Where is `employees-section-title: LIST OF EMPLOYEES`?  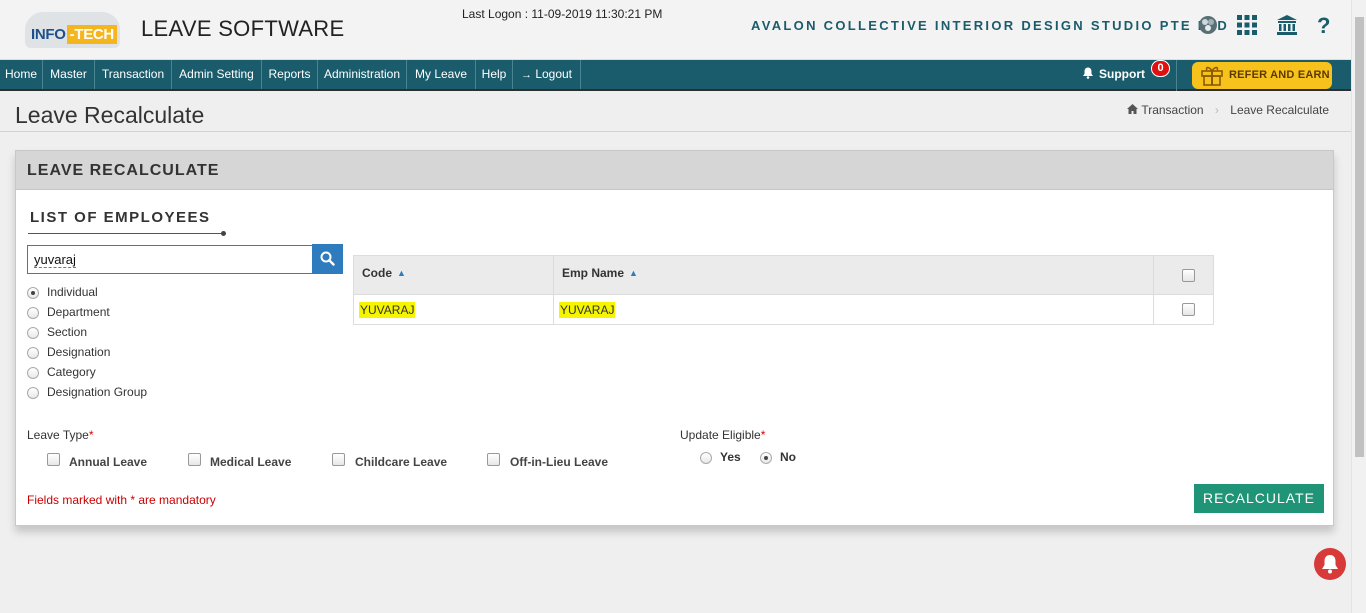
employees-section-title: LIST OF EMPLOYEES is located at coordinates (120, 217).